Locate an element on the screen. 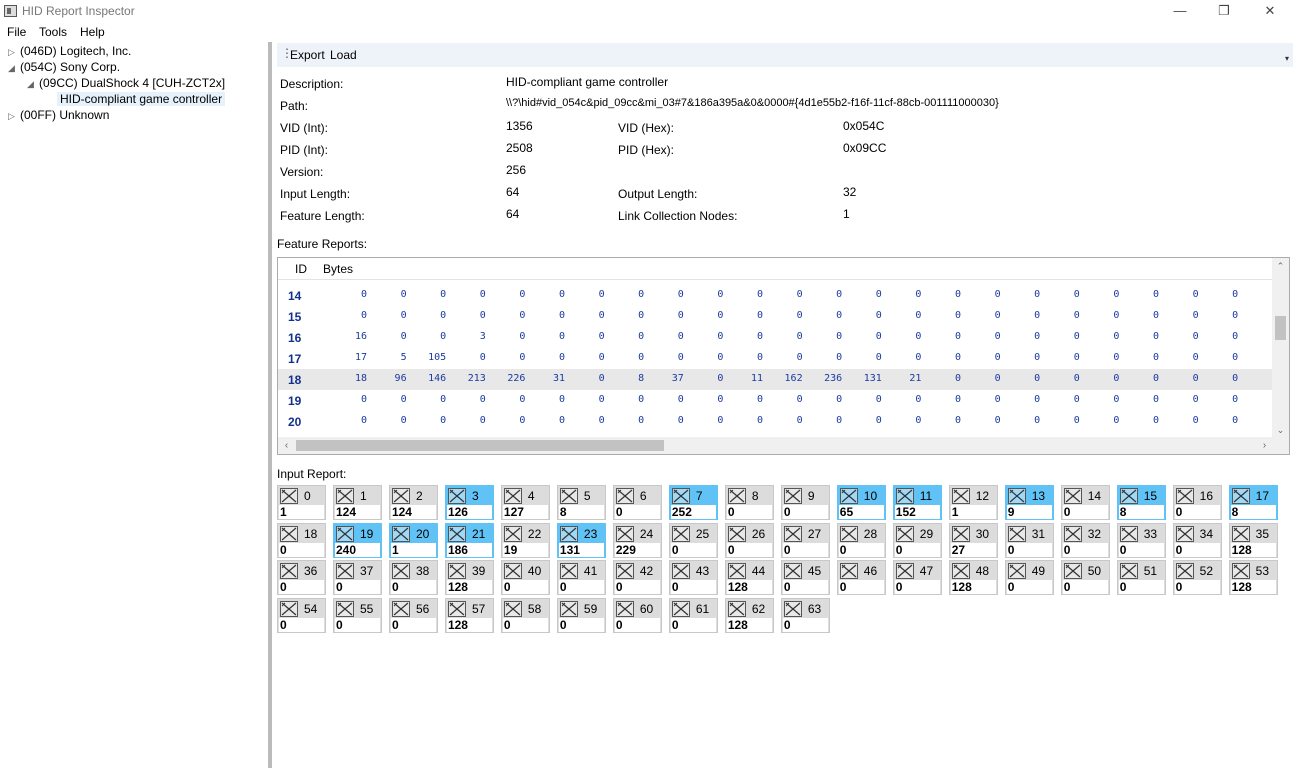 The height and width of the screenshot is (768, 1295). input-byte-box: 49 0 is located at coordinates (1029, 578).